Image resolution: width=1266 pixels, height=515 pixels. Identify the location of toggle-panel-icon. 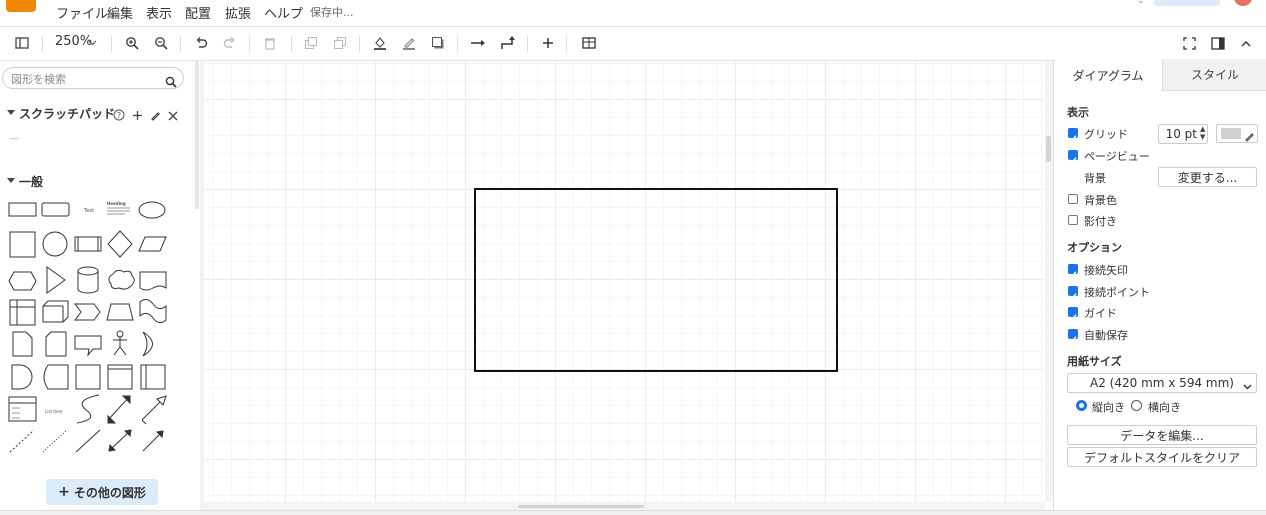
(1218, 43).